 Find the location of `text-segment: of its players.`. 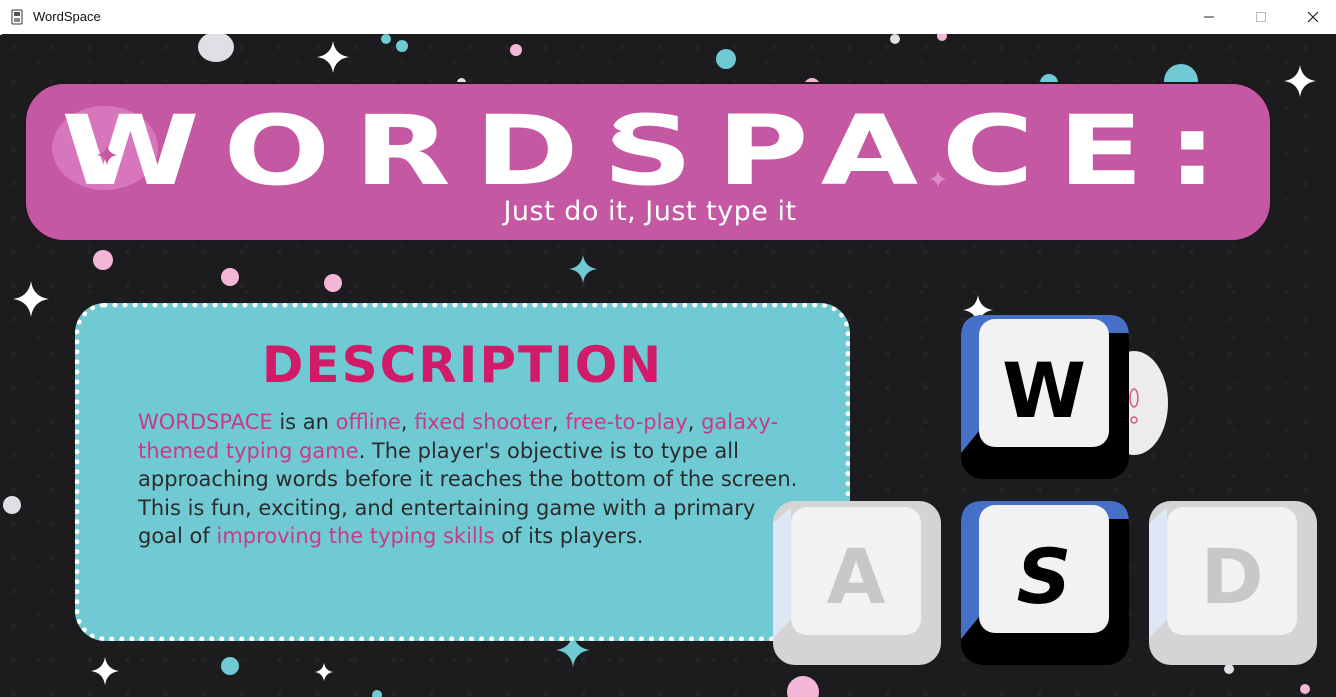

text-segment: of its players. is located at coordinates (569, 536).